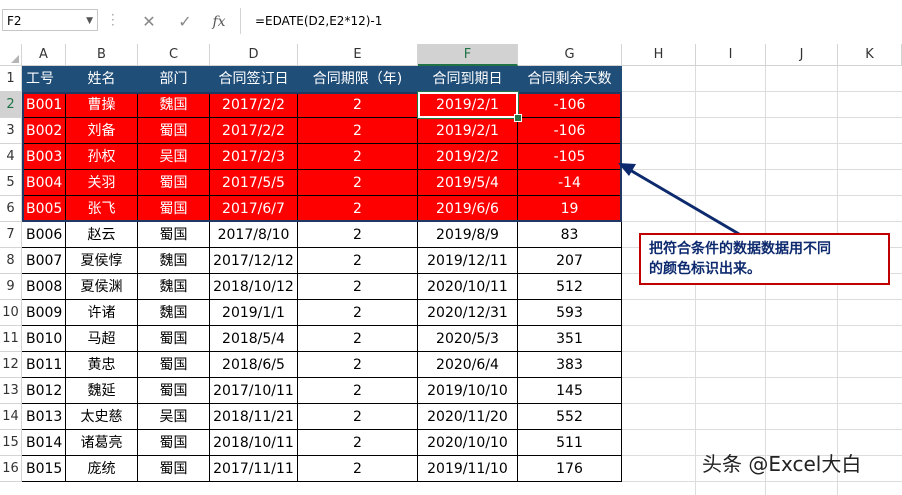 This screenshot has width=902, height=495. What do you see at coordinates (705, 269) in the screenshot?
I see `annotation-line-2: 的颜色标识出来。` at bounding box center [705, 269].